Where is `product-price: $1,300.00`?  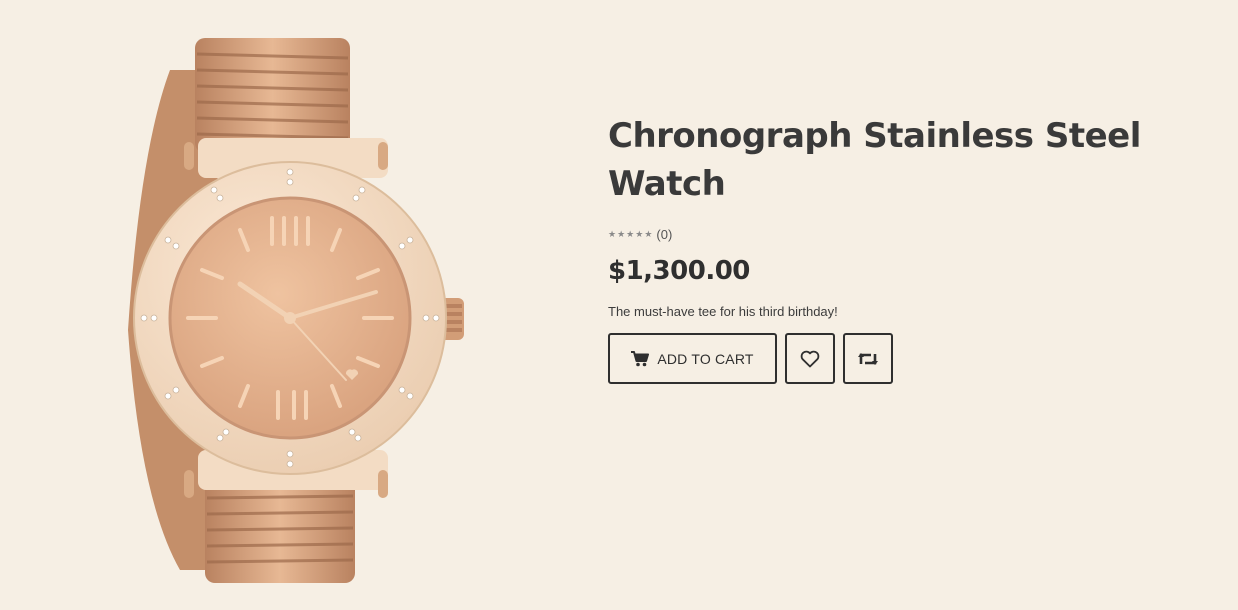
product-price: $1,300.00 is located at coordinates (679, 271).